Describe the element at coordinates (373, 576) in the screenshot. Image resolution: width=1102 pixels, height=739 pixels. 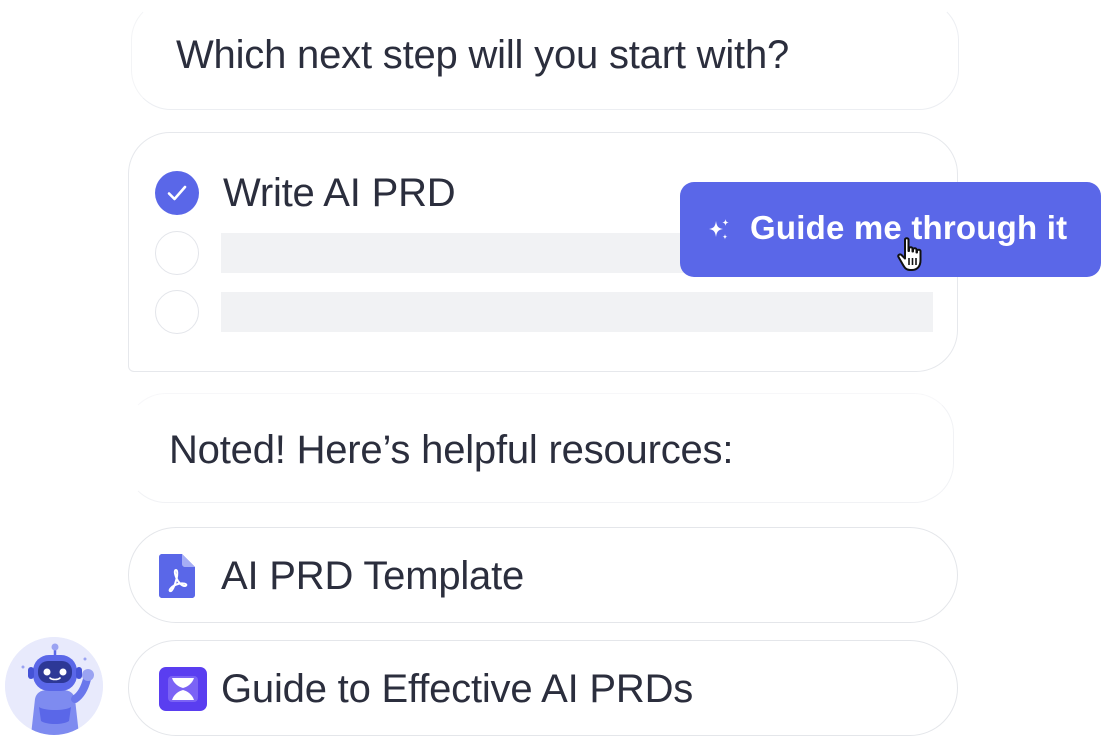
I see `resource-label: AI PRD Template` at that location.